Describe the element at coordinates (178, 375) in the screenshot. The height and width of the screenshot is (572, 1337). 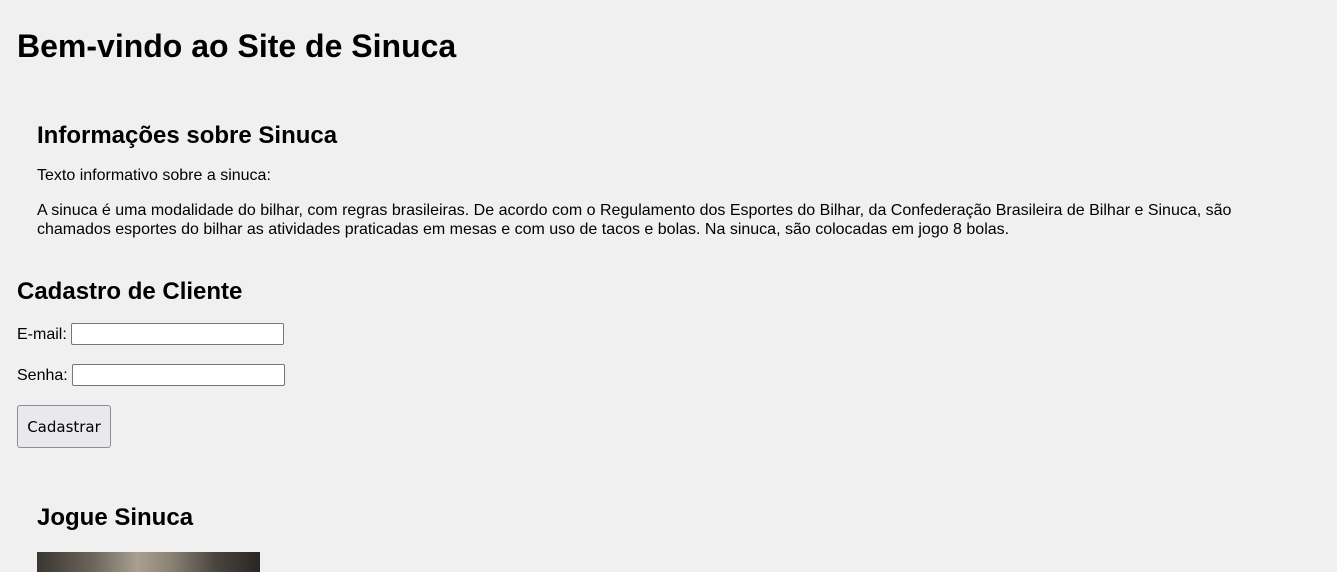
I see `senha-field` at that location.